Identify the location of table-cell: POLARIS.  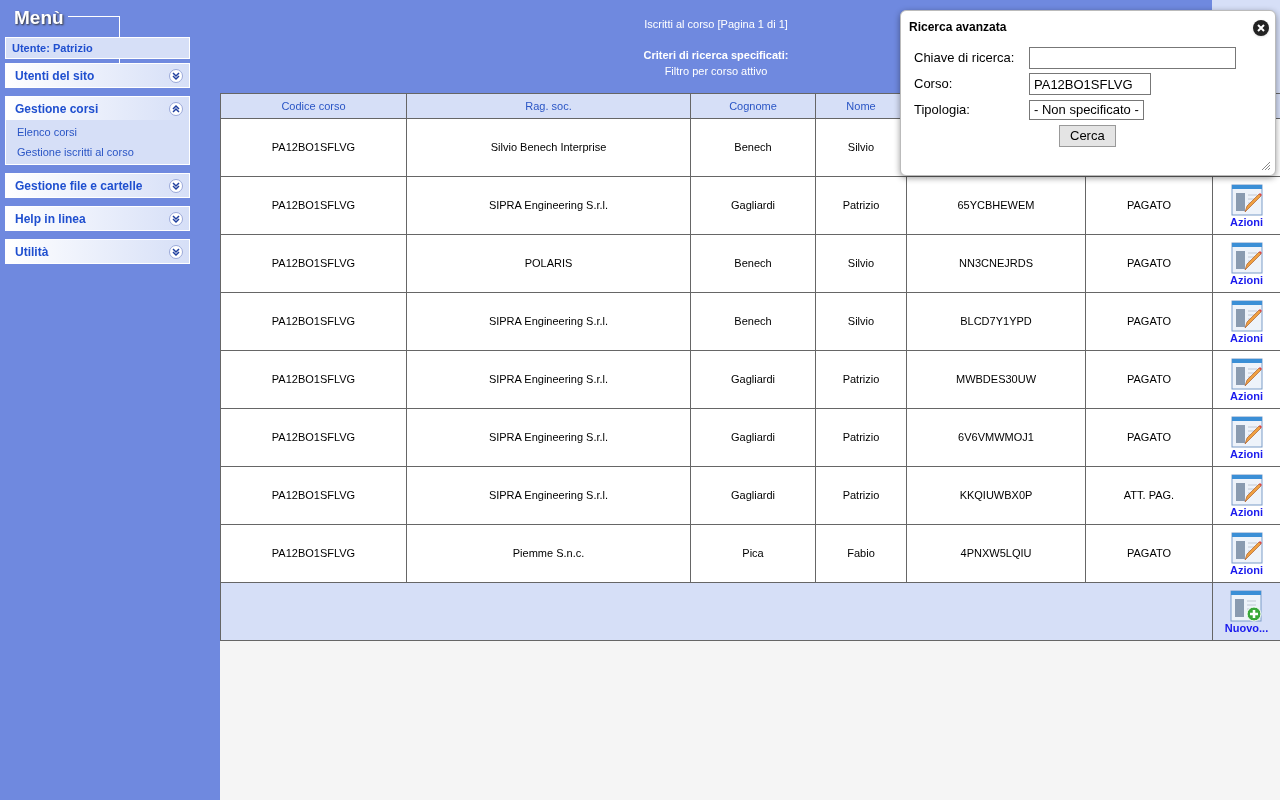
(548, 263).